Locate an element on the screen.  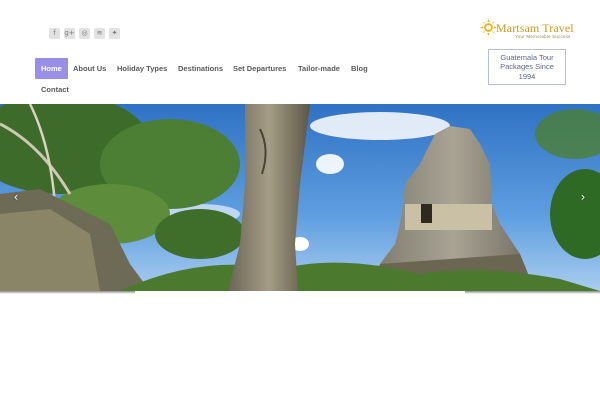
sun-logo-icon is located at coordinates (488, 27).